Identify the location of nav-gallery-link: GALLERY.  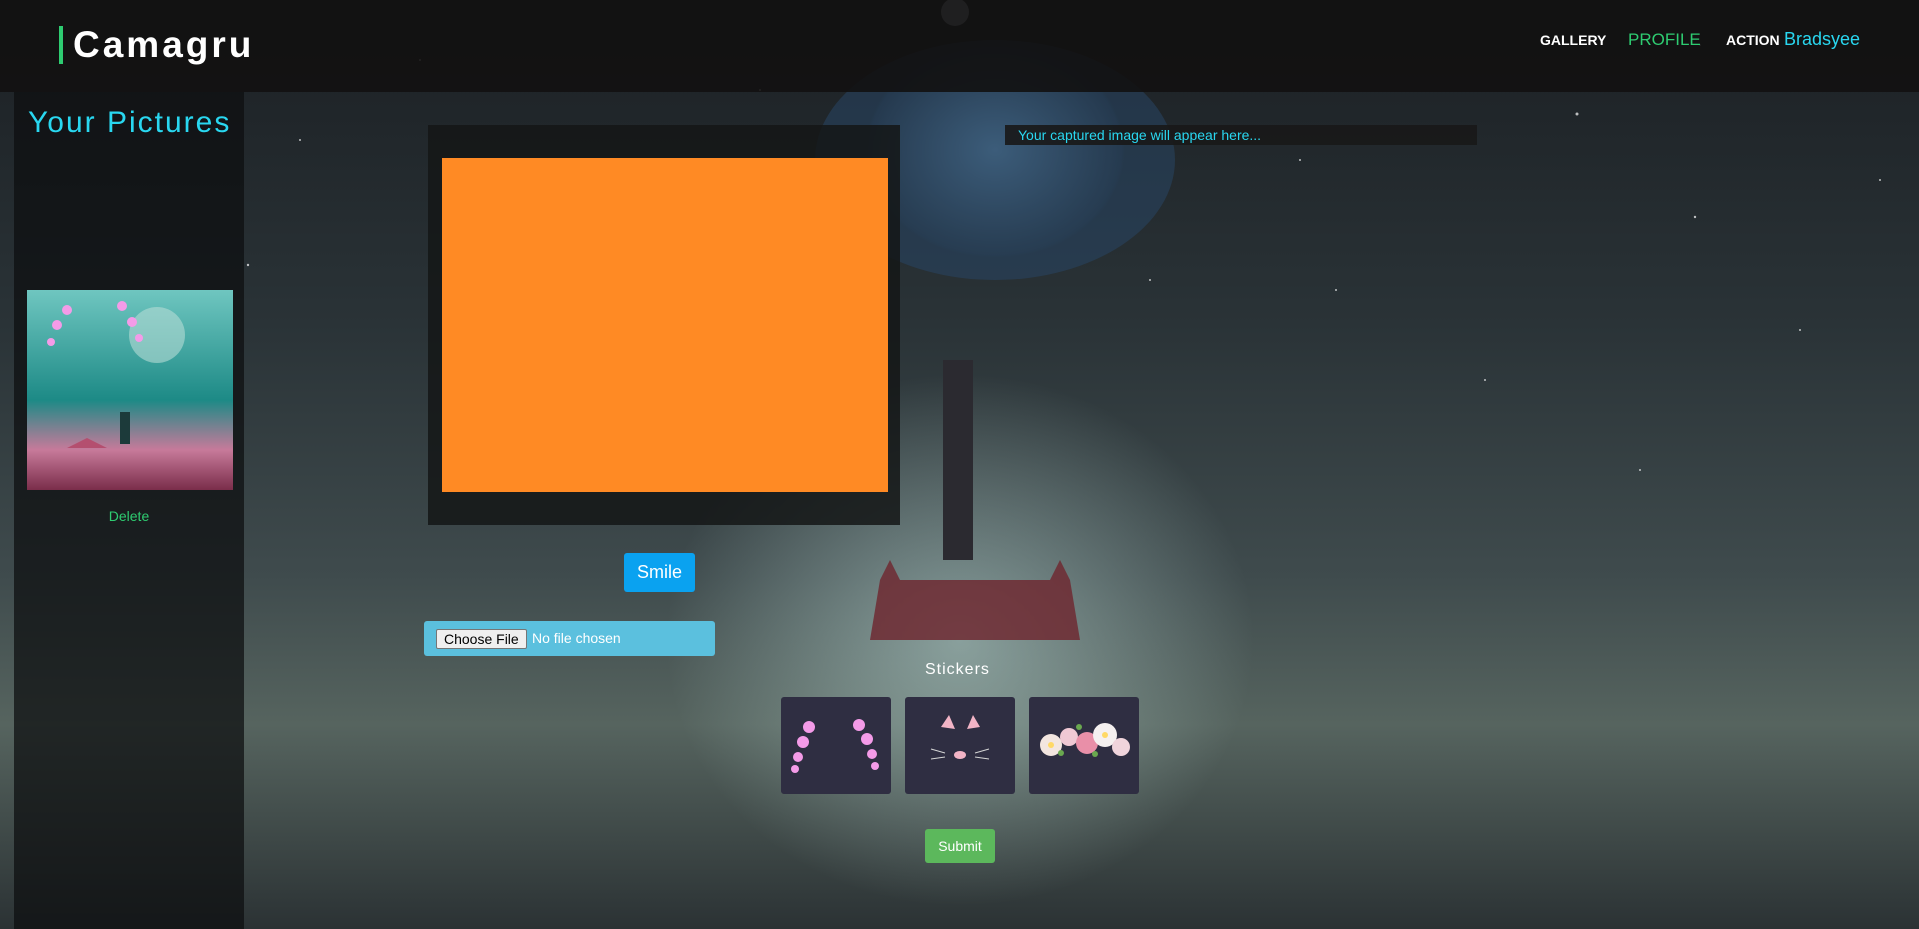
(1573, 40).